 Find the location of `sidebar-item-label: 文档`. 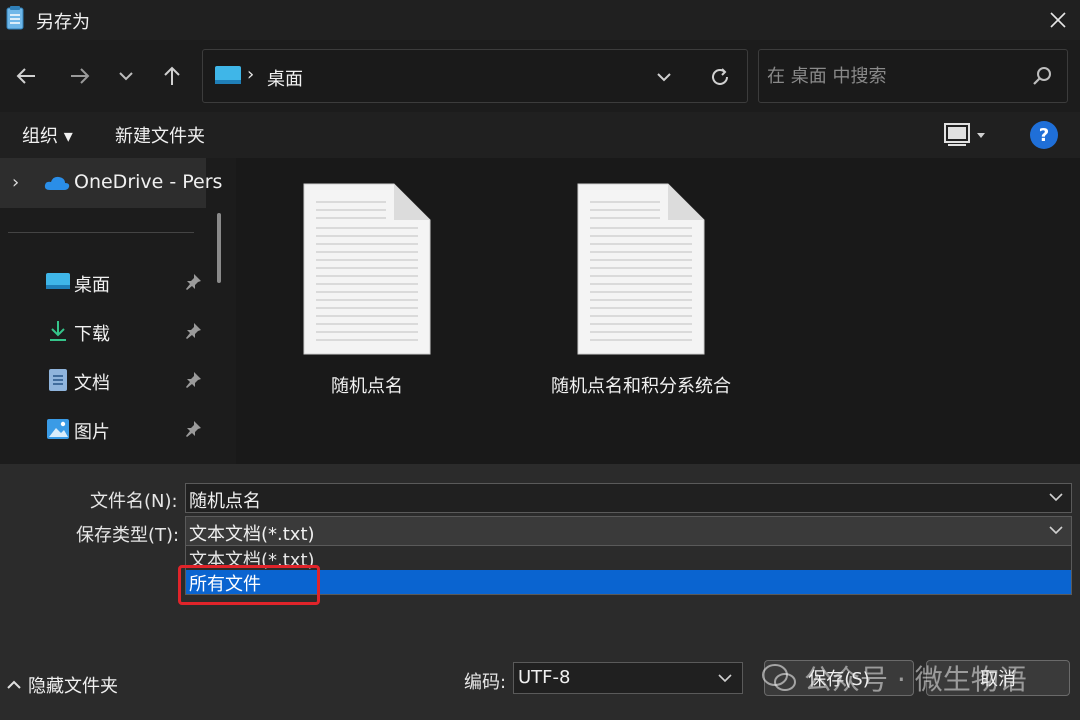

sidebar-item-label: 文档 is located at coordinates (92, 383).